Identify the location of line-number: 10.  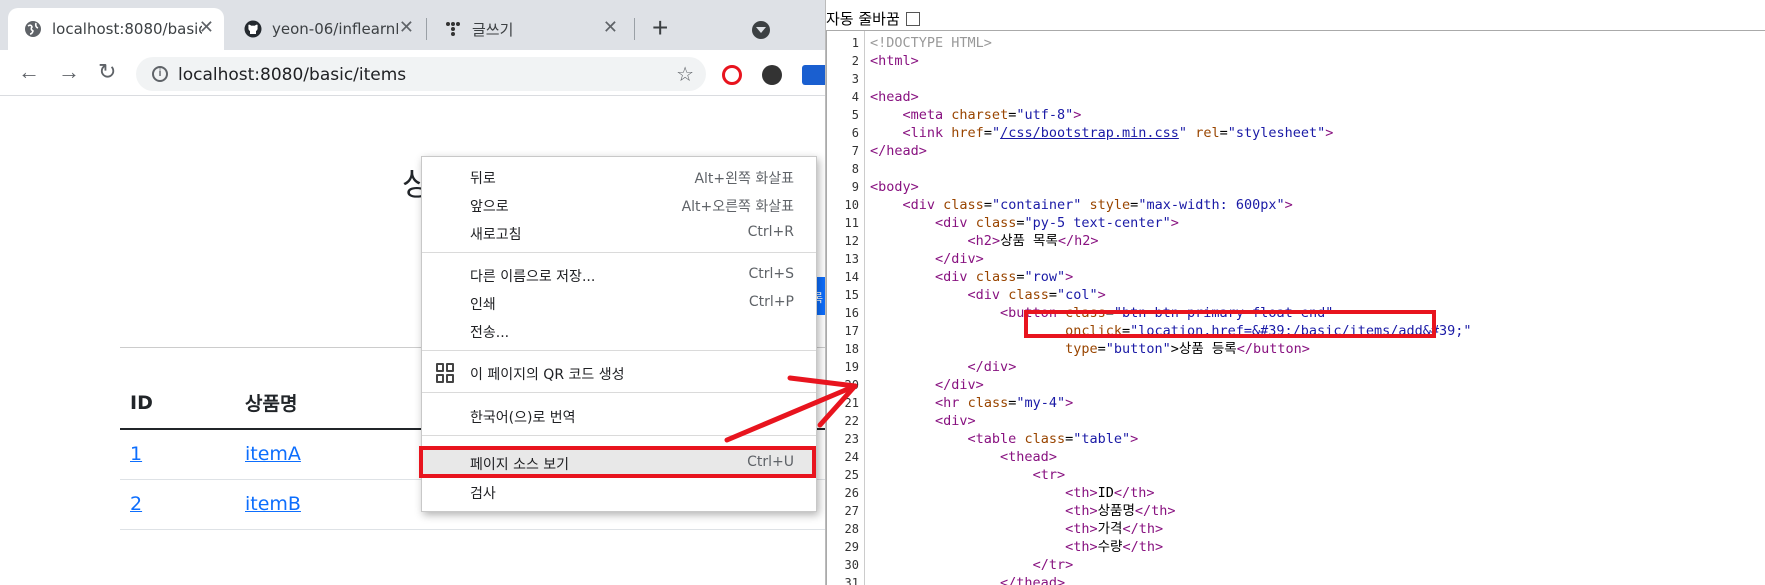
(851, 205).